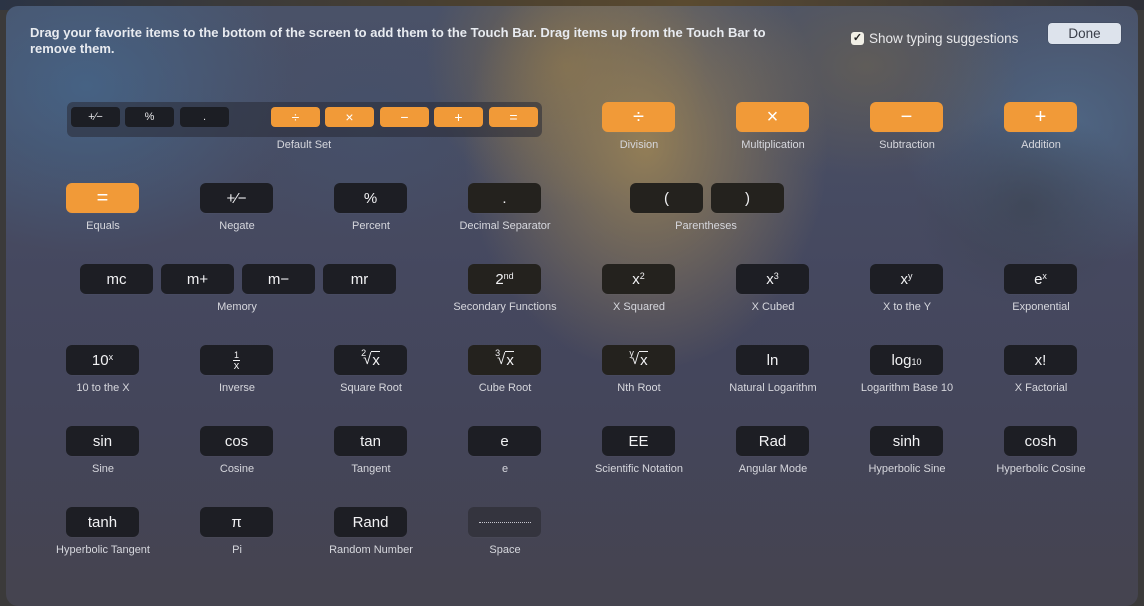 This screenshot has width=1144, height=606. What do you see at coordinates (237, 307) in the screenshot?
I see `memory-label: Memory` at bounding box center [237, 307].